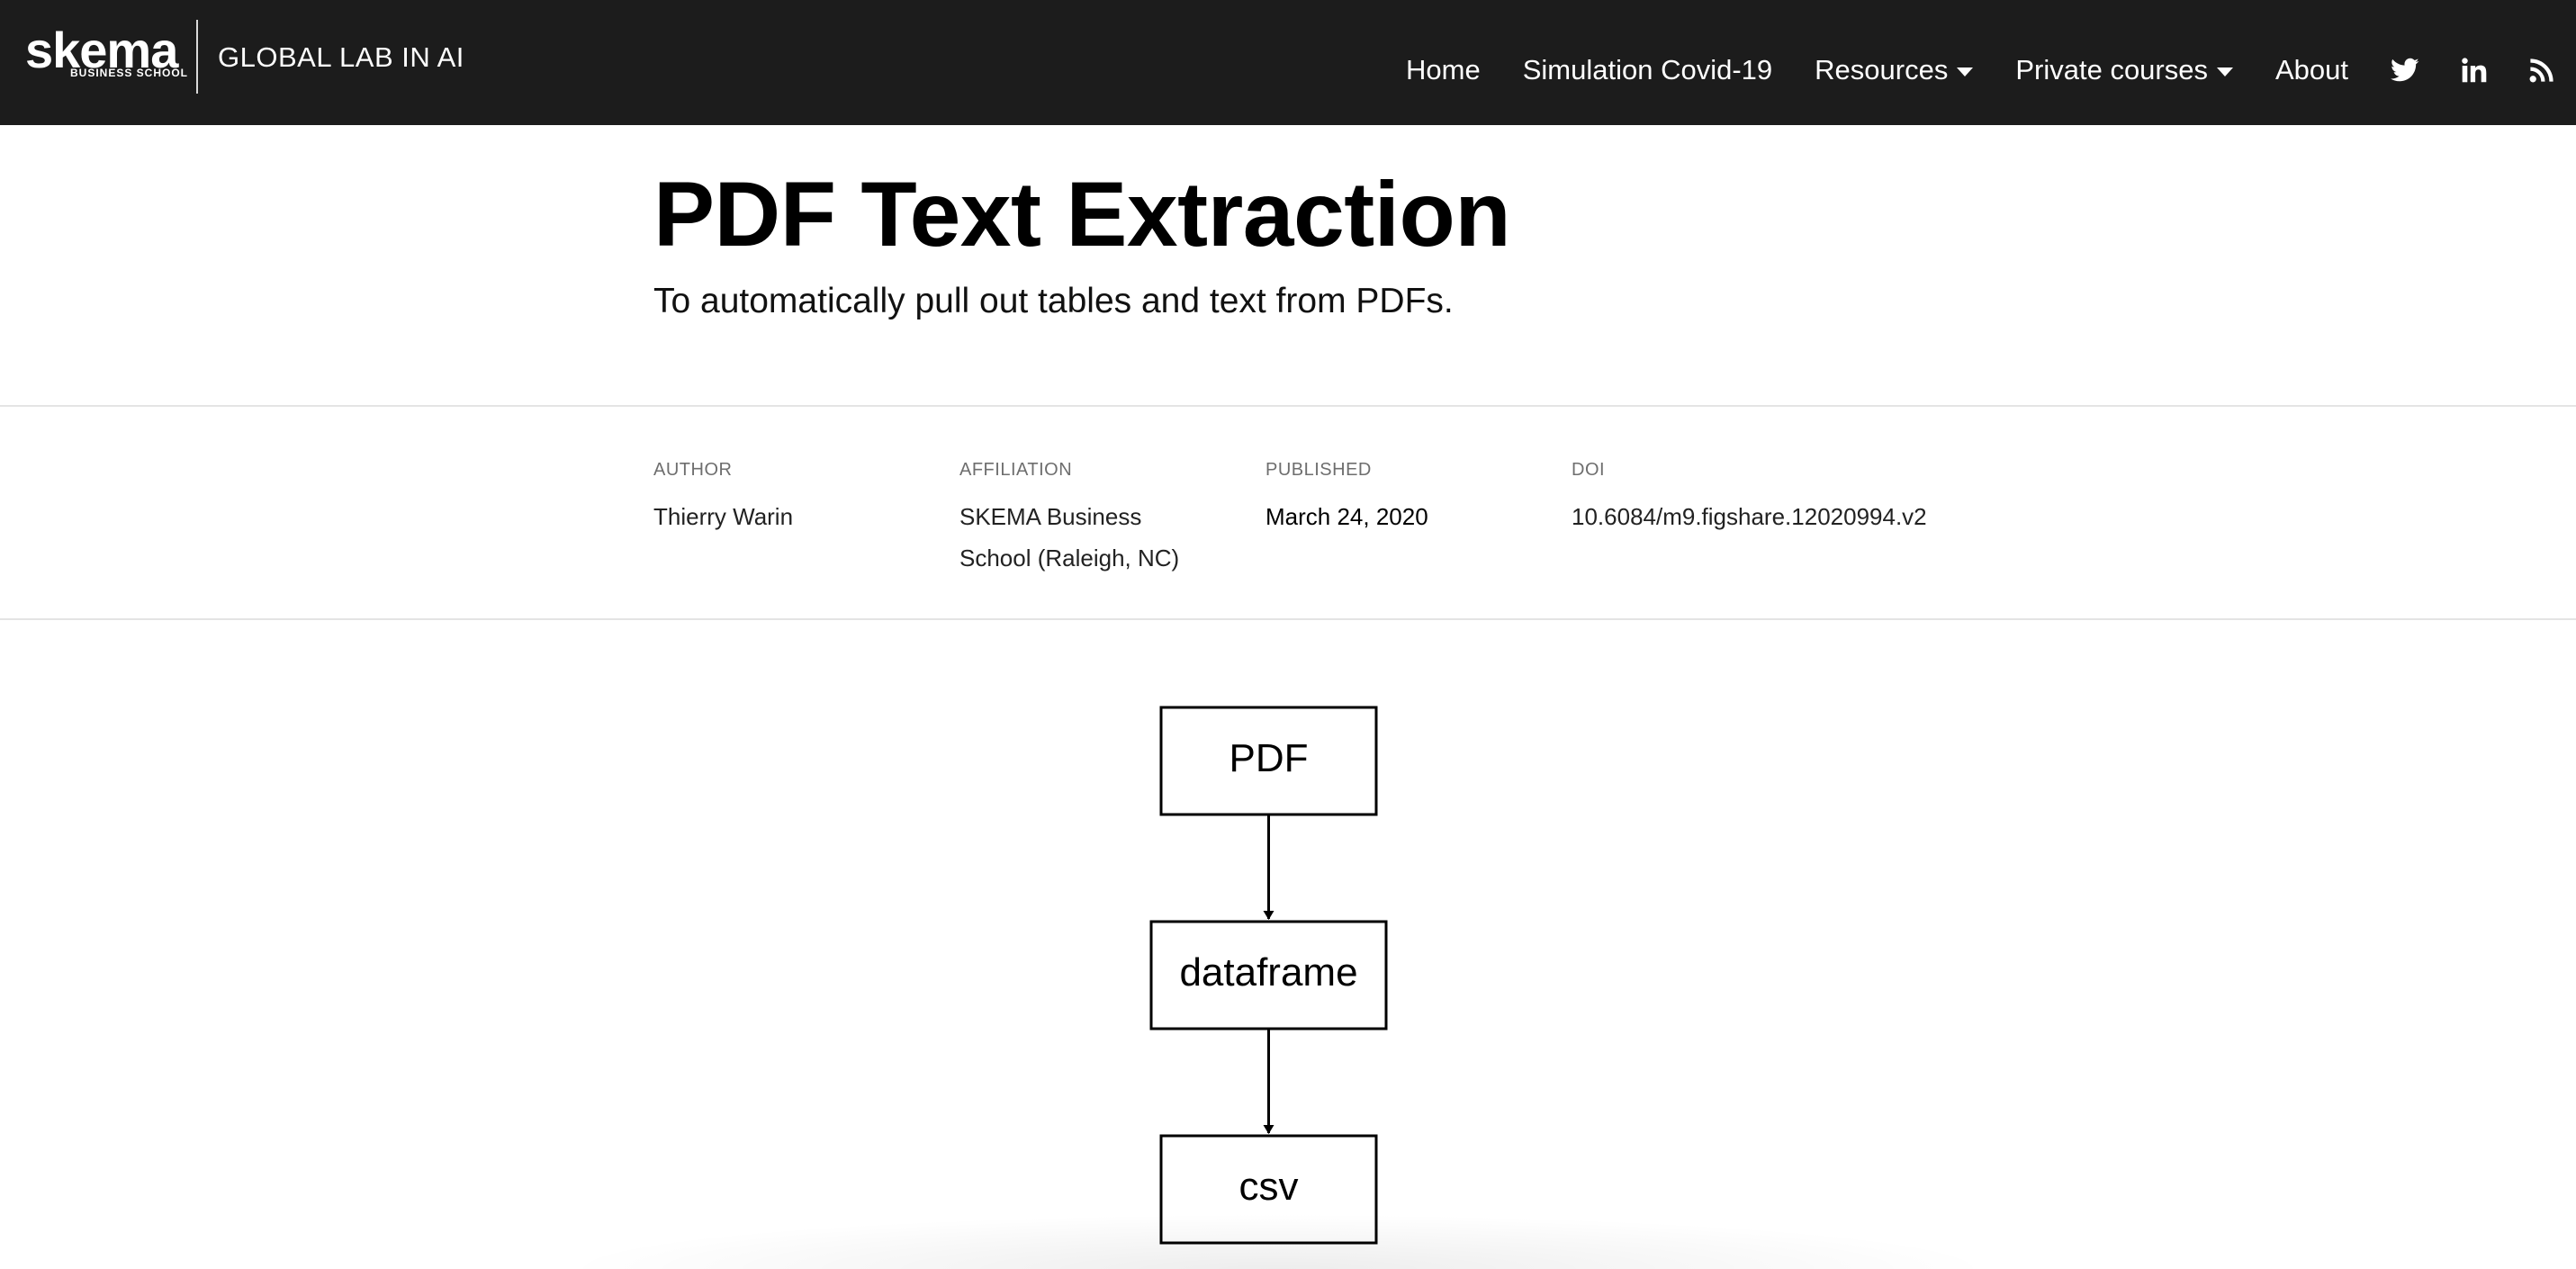  I want to click on divider-top, so click(1288, 406).